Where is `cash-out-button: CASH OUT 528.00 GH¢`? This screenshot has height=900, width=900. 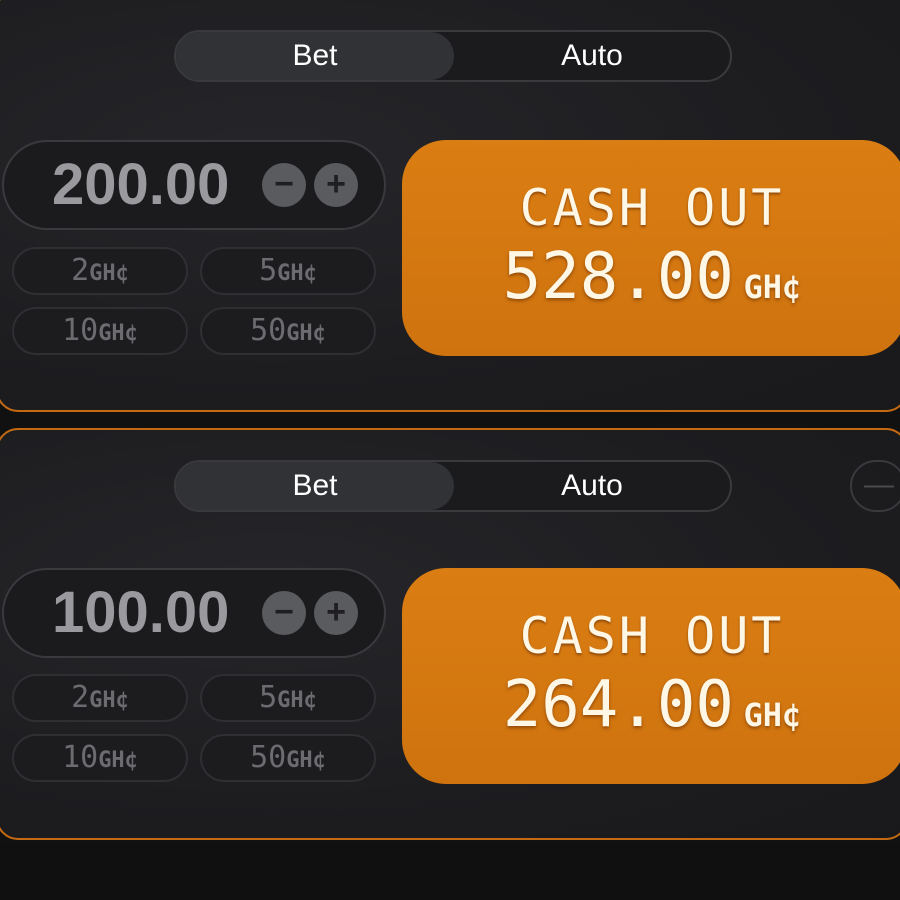
cash-out-button: CASH OUT 528.00 GH¢ is located at coordinates (651, 248).